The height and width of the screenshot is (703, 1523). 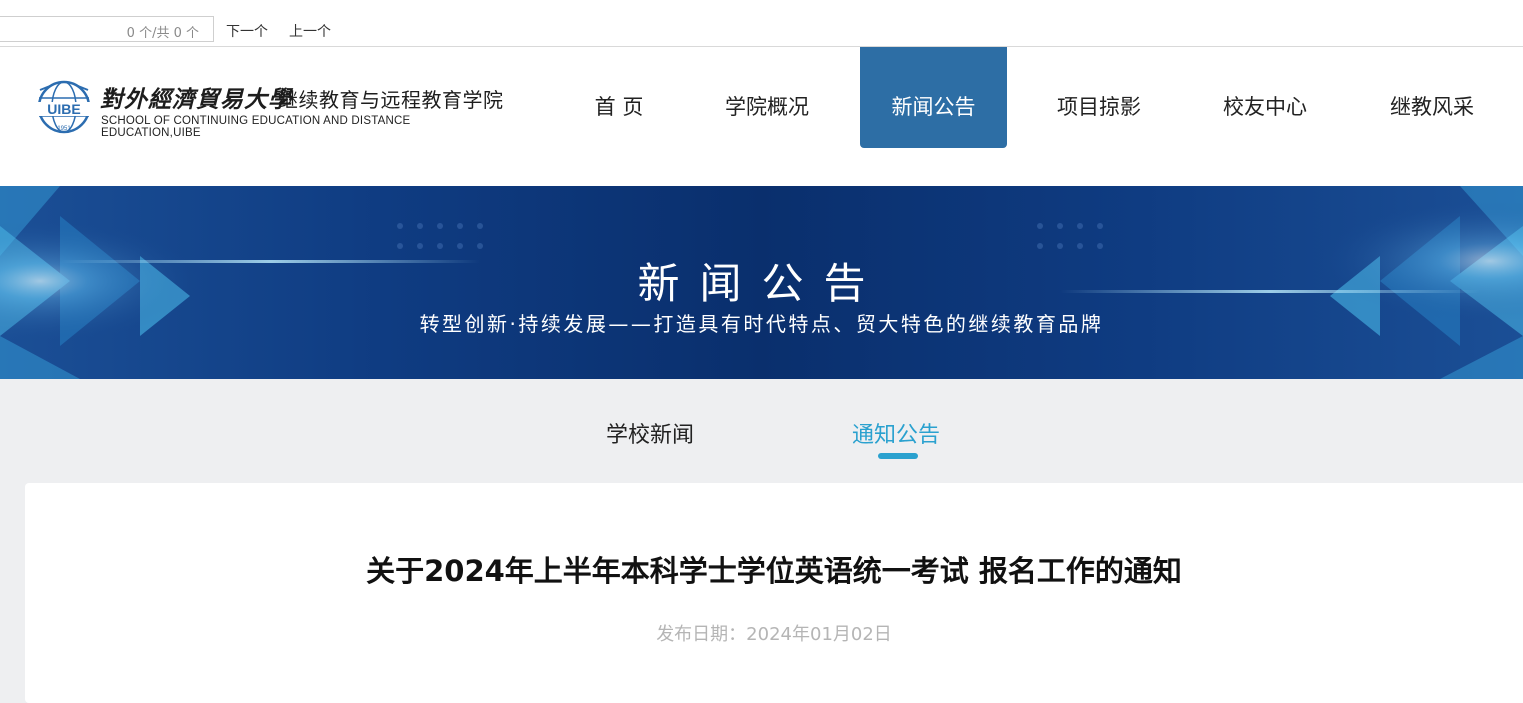 I want to click on find-prev-button: 上一个, so click(x=310, y=31).